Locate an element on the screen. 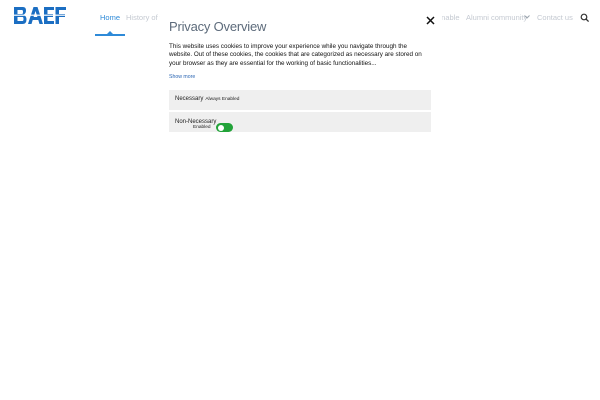 Image resolution: width=600 pixels, height=400 pixels. toggle-knob is located at coordinates (221, 127).